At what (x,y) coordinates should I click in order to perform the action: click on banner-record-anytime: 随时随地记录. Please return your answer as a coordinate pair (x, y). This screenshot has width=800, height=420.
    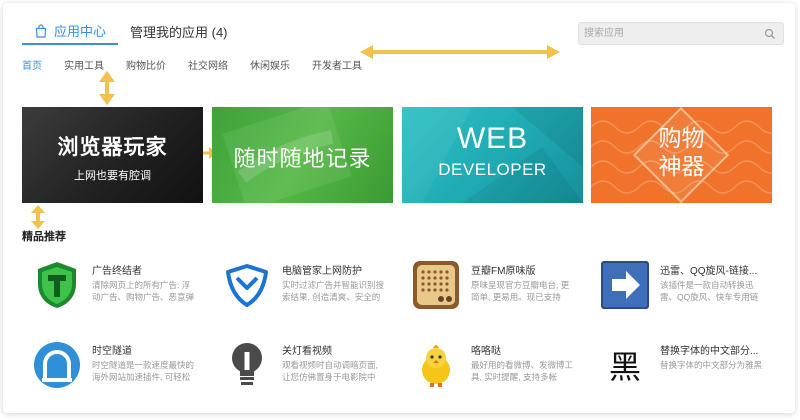
    Looking at the image, I should click on (302, 155).